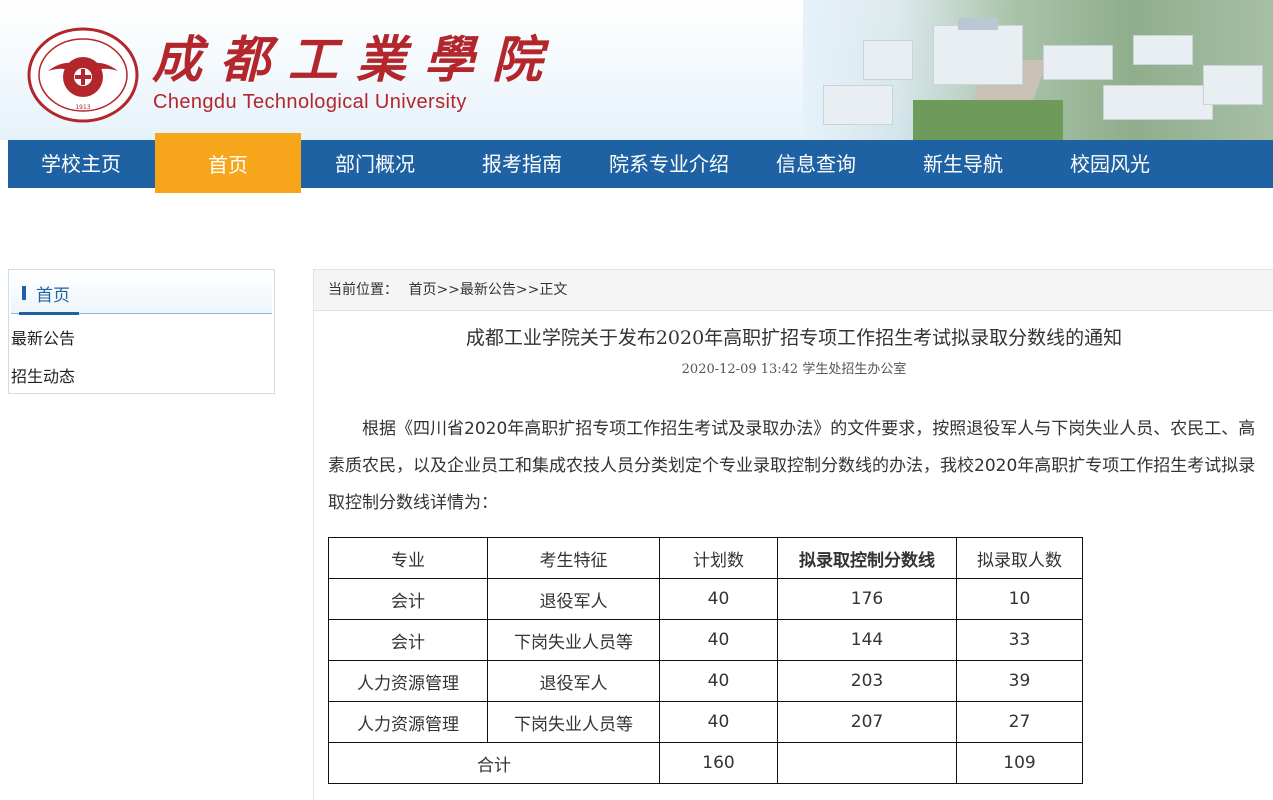  I want to click on table-header-candidate-type: 考生特征, so click(573, 558).